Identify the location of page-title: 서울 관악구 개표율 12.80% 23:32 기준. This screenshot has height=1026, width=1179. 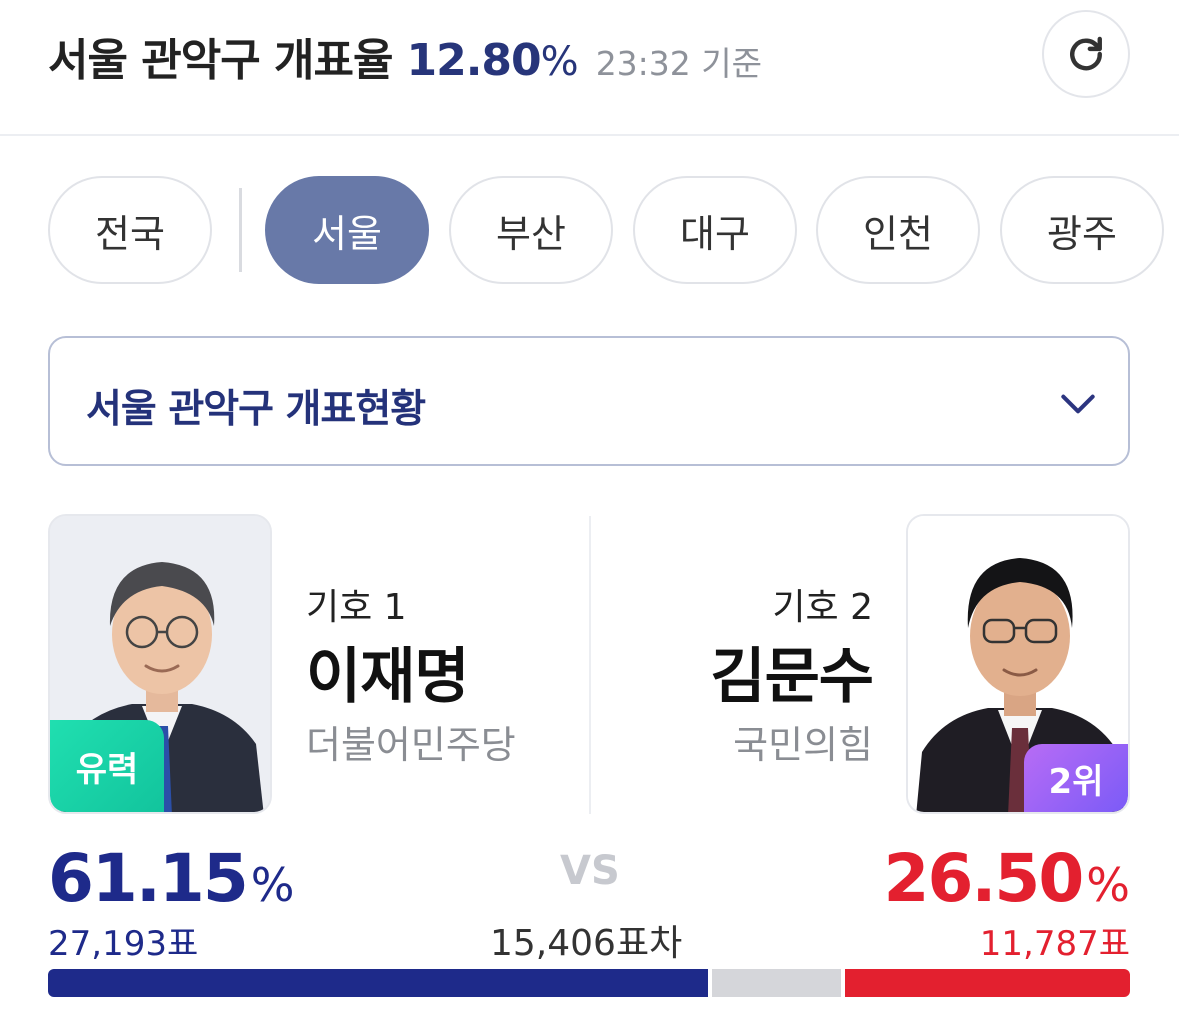
(405, 56).